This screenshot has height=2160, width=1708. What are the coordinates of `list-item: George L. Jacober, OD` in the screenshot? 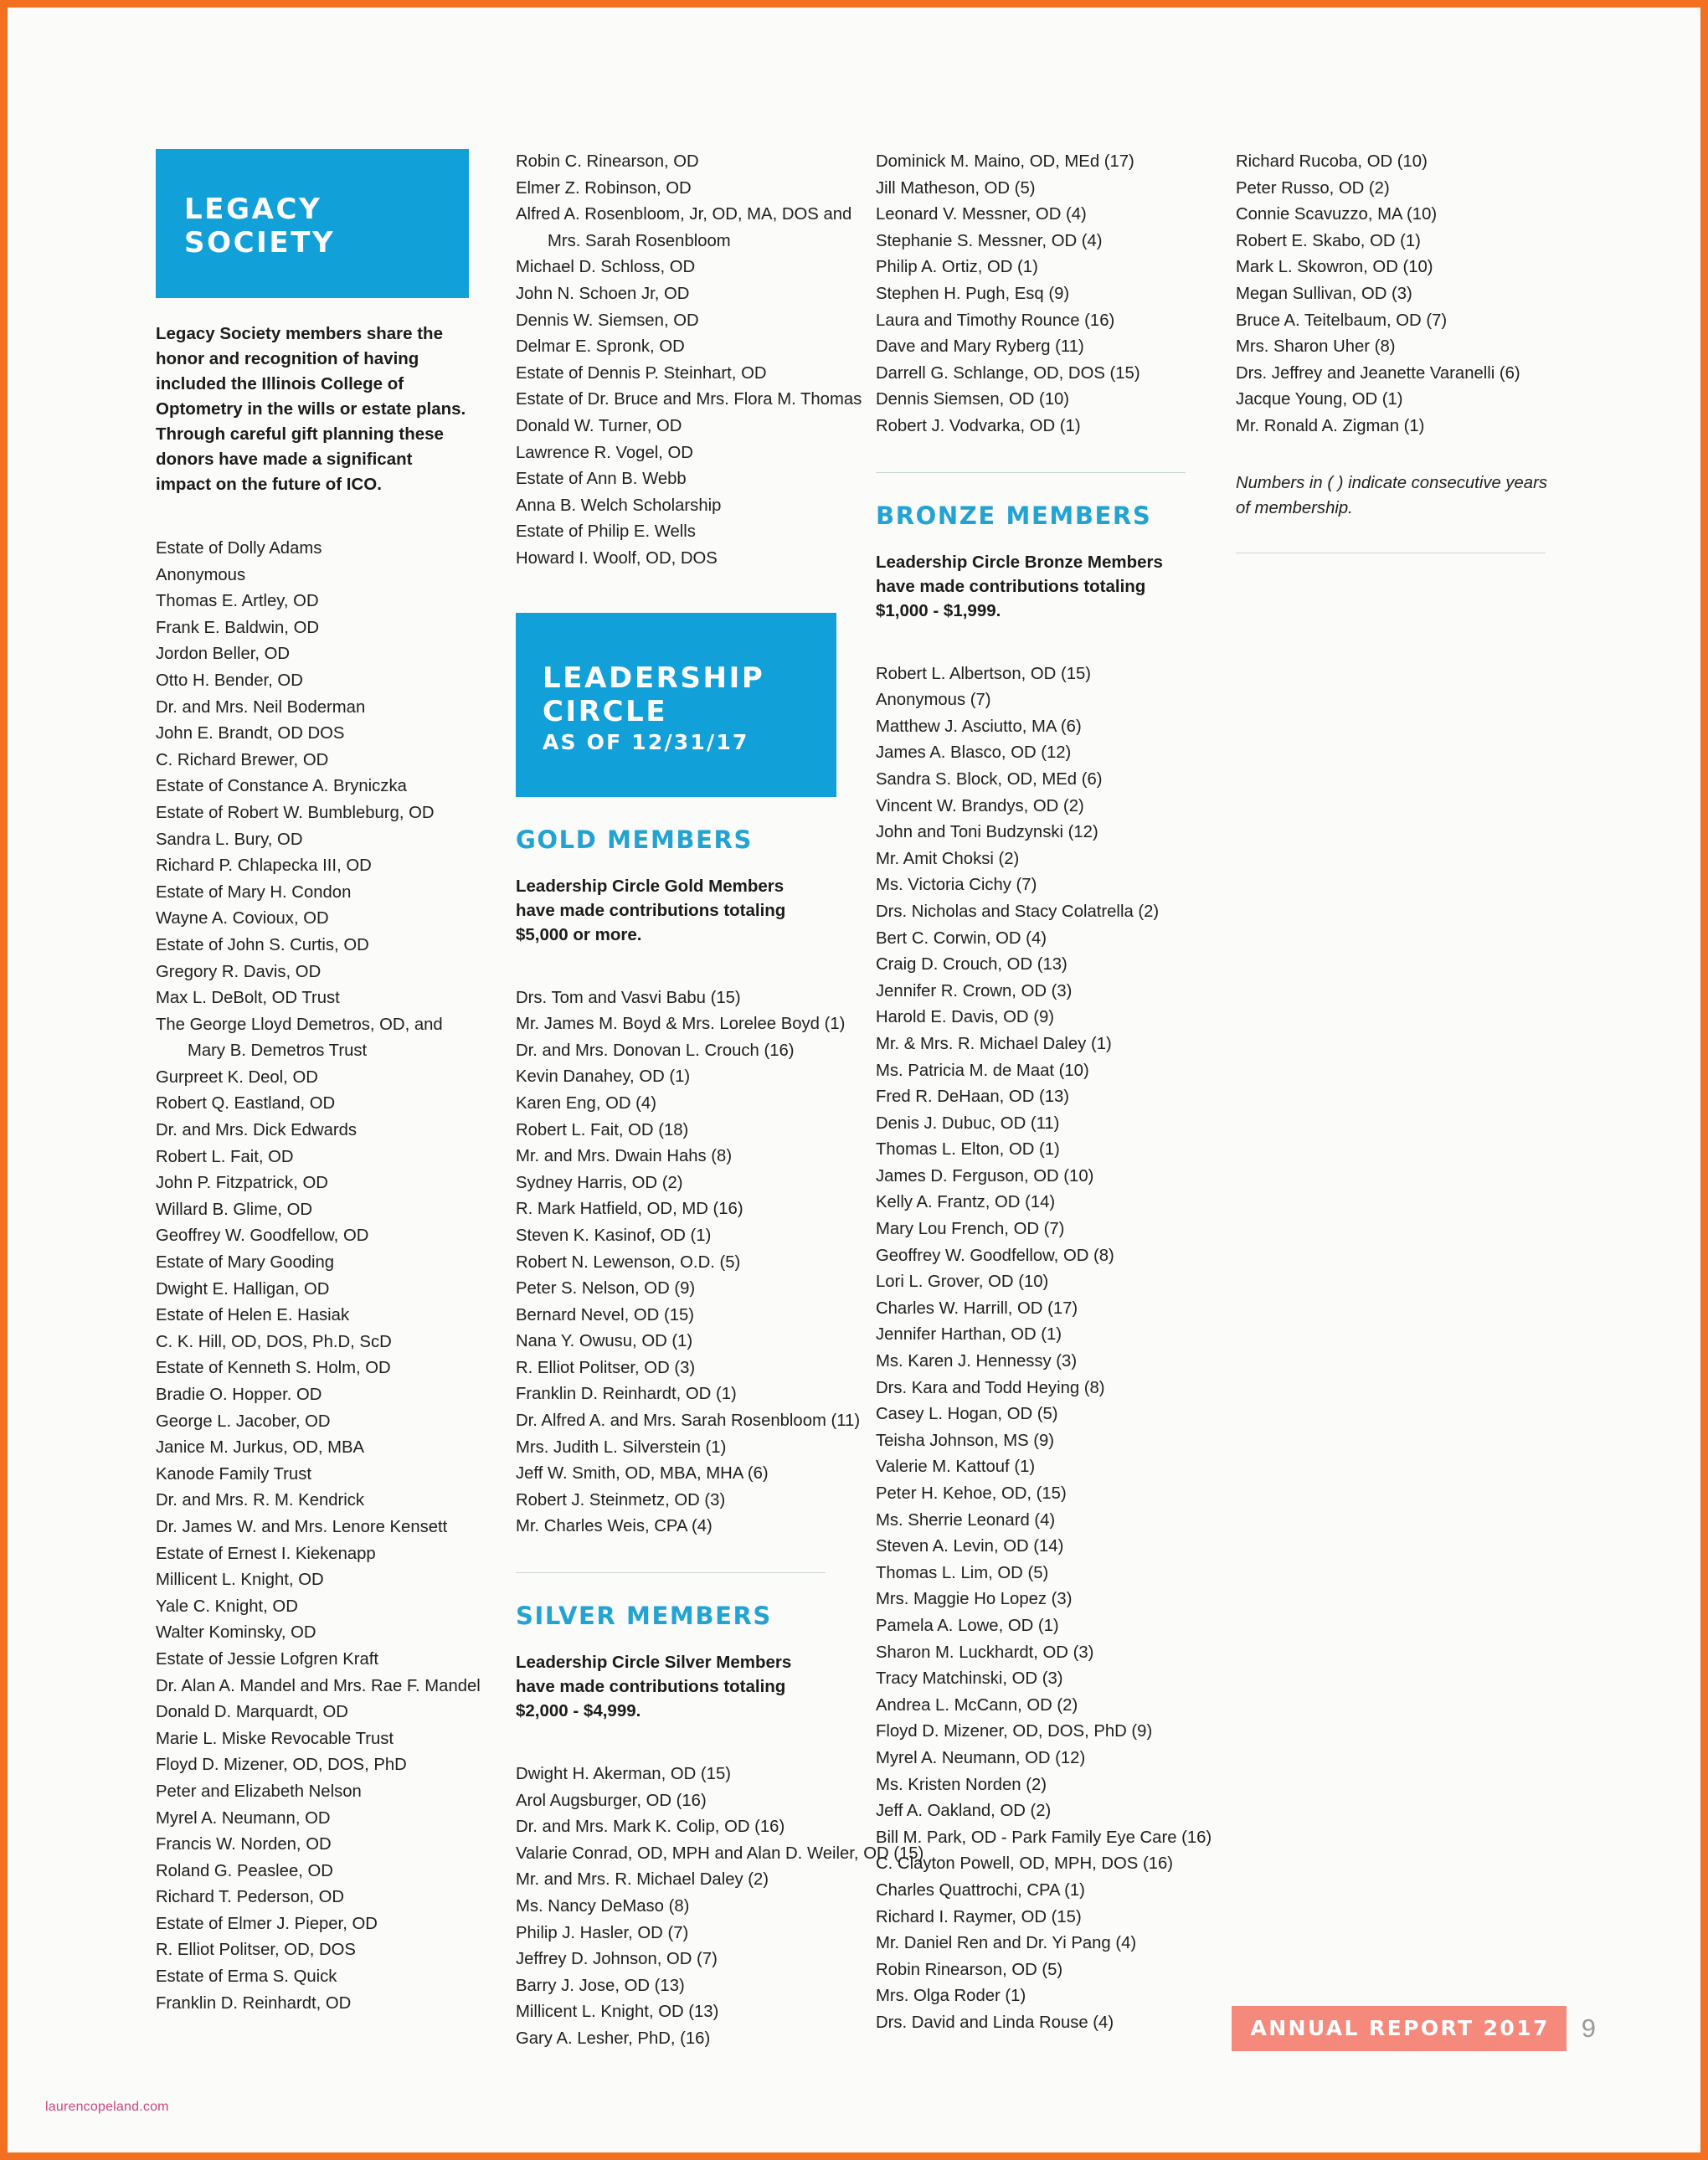 It's located at (244, 1422).